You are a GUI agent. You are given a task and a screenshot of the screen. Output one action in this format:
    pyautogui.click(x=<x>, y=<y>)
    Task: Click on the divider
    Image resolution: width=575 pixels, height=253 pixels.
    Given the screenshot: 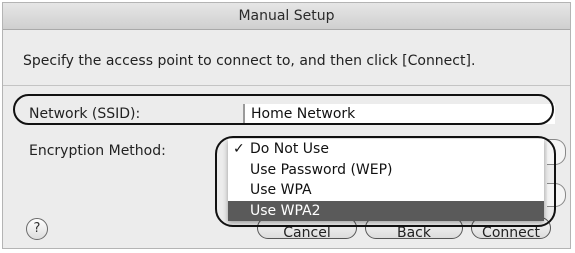 What is the action you would take?
    pyautogui.click(x=286, y=85)
    